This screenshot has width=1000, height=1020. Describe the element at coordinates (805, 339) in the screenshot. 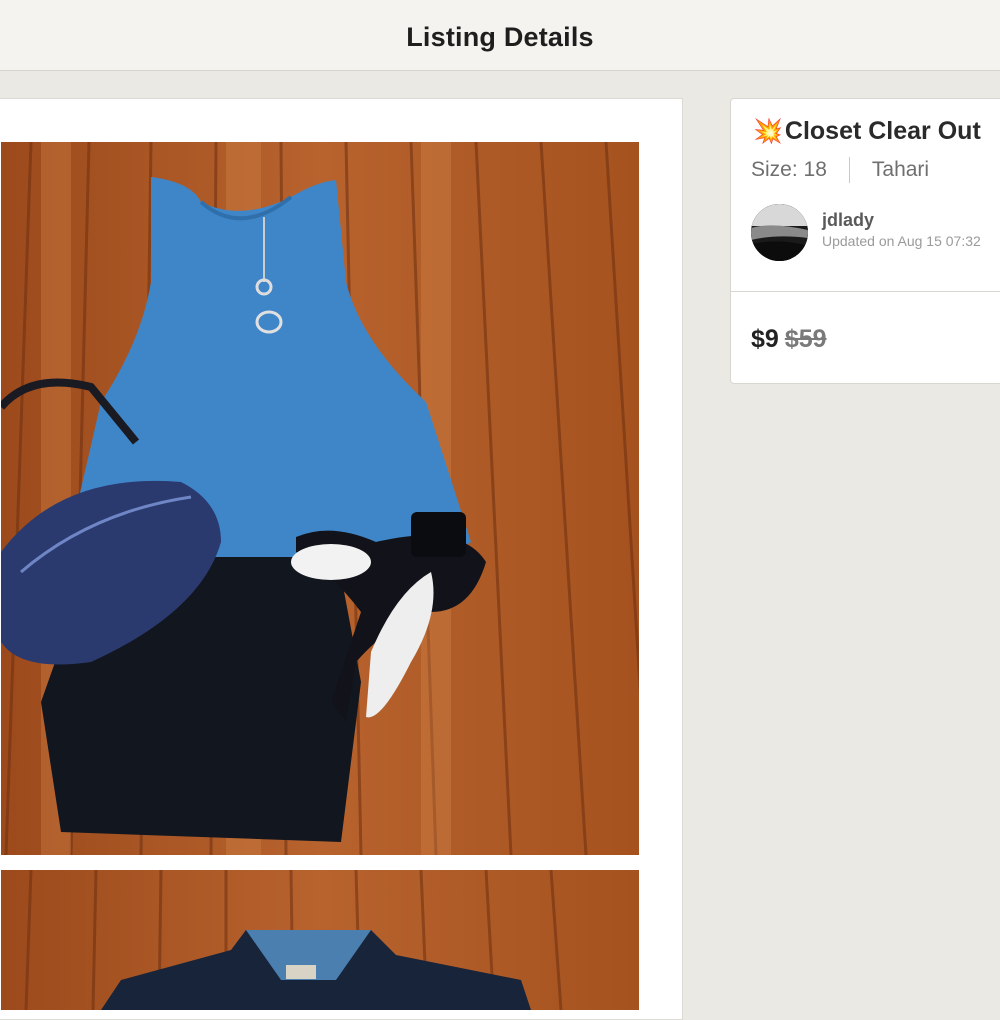

I see `original-price: $59` at that location.